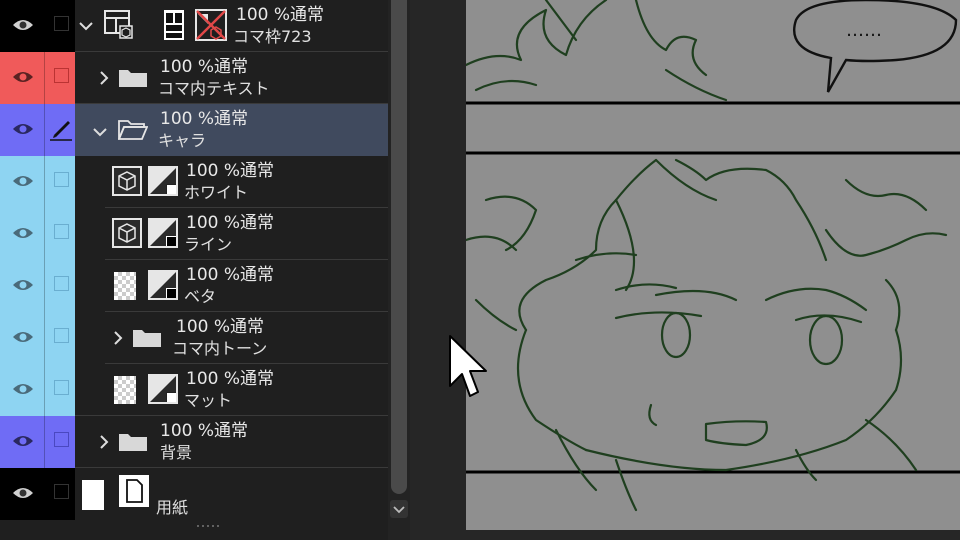  Describe the element at coordinates (208, 526) in the screenshot. I see `resize-grip` at that location.